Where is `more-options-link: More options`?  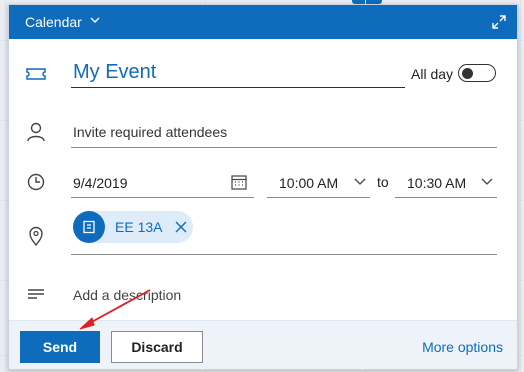 more-options-link: More options is located at coordinates (462, 347).